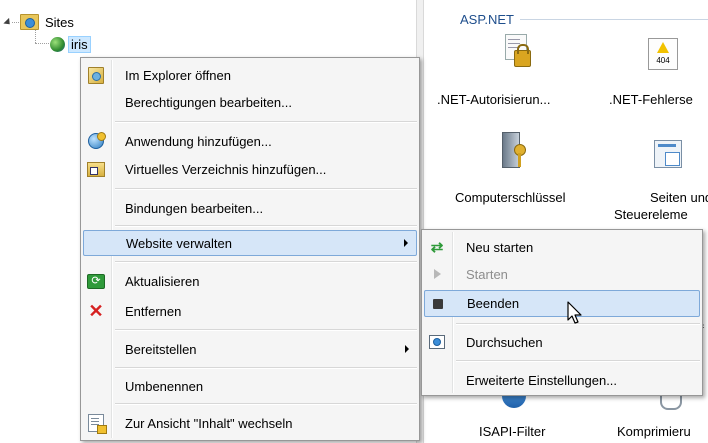  Describe the element at coordinates (250, 386) in the screenshot. I see `menu-item-rename: Umbenennen` at that location.